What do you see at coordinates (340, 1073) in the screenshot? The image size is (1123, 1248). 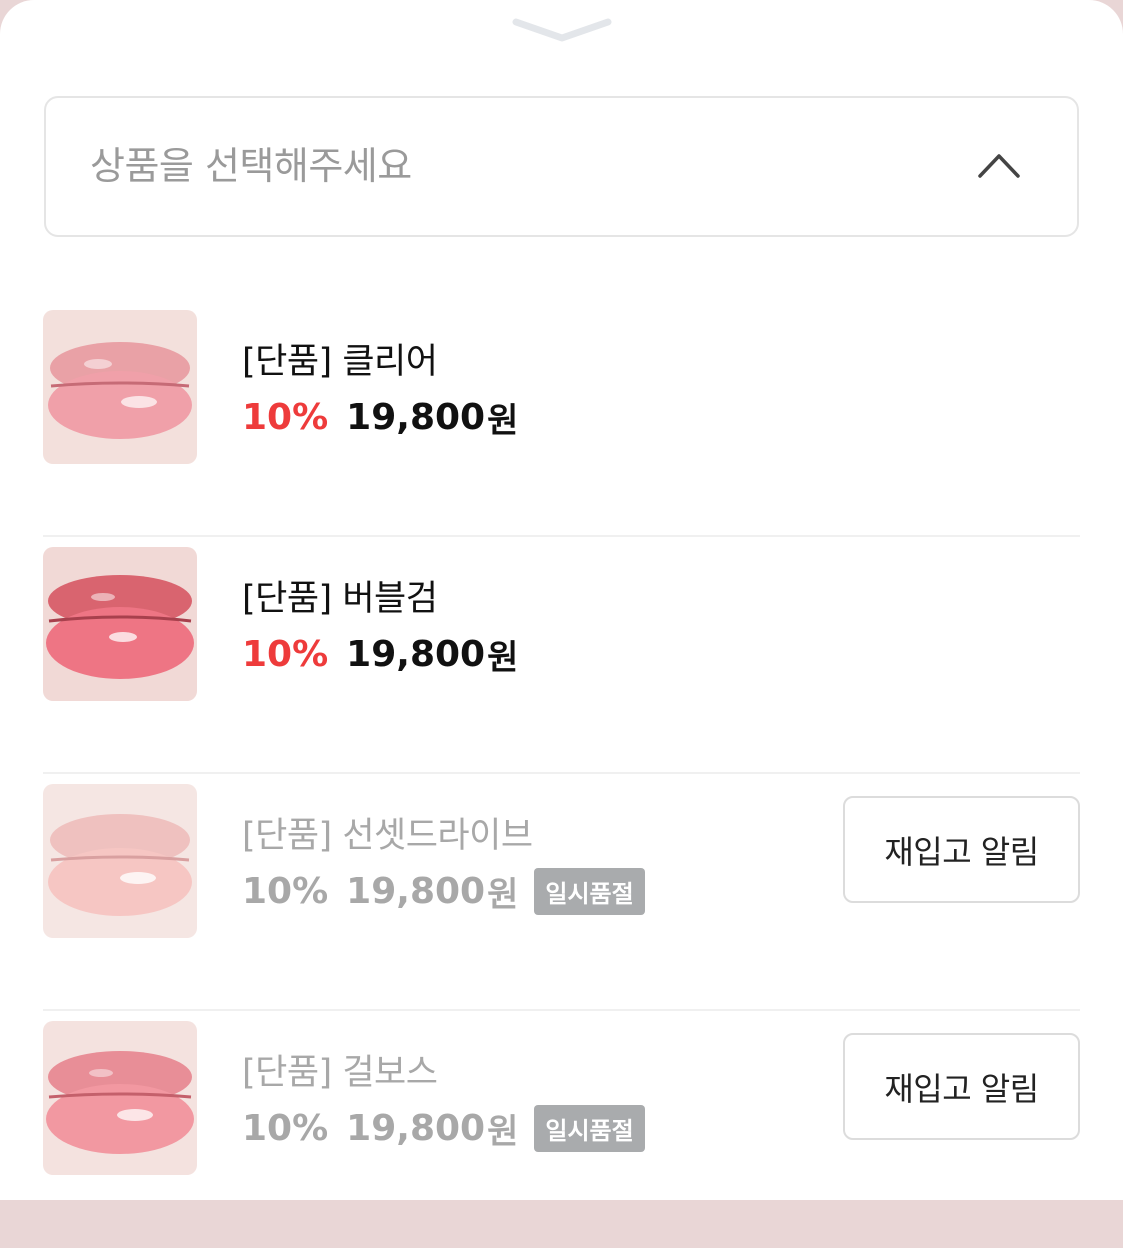 I see `product-name: [단품] 걸보스` at bounding box center [340, 1073].